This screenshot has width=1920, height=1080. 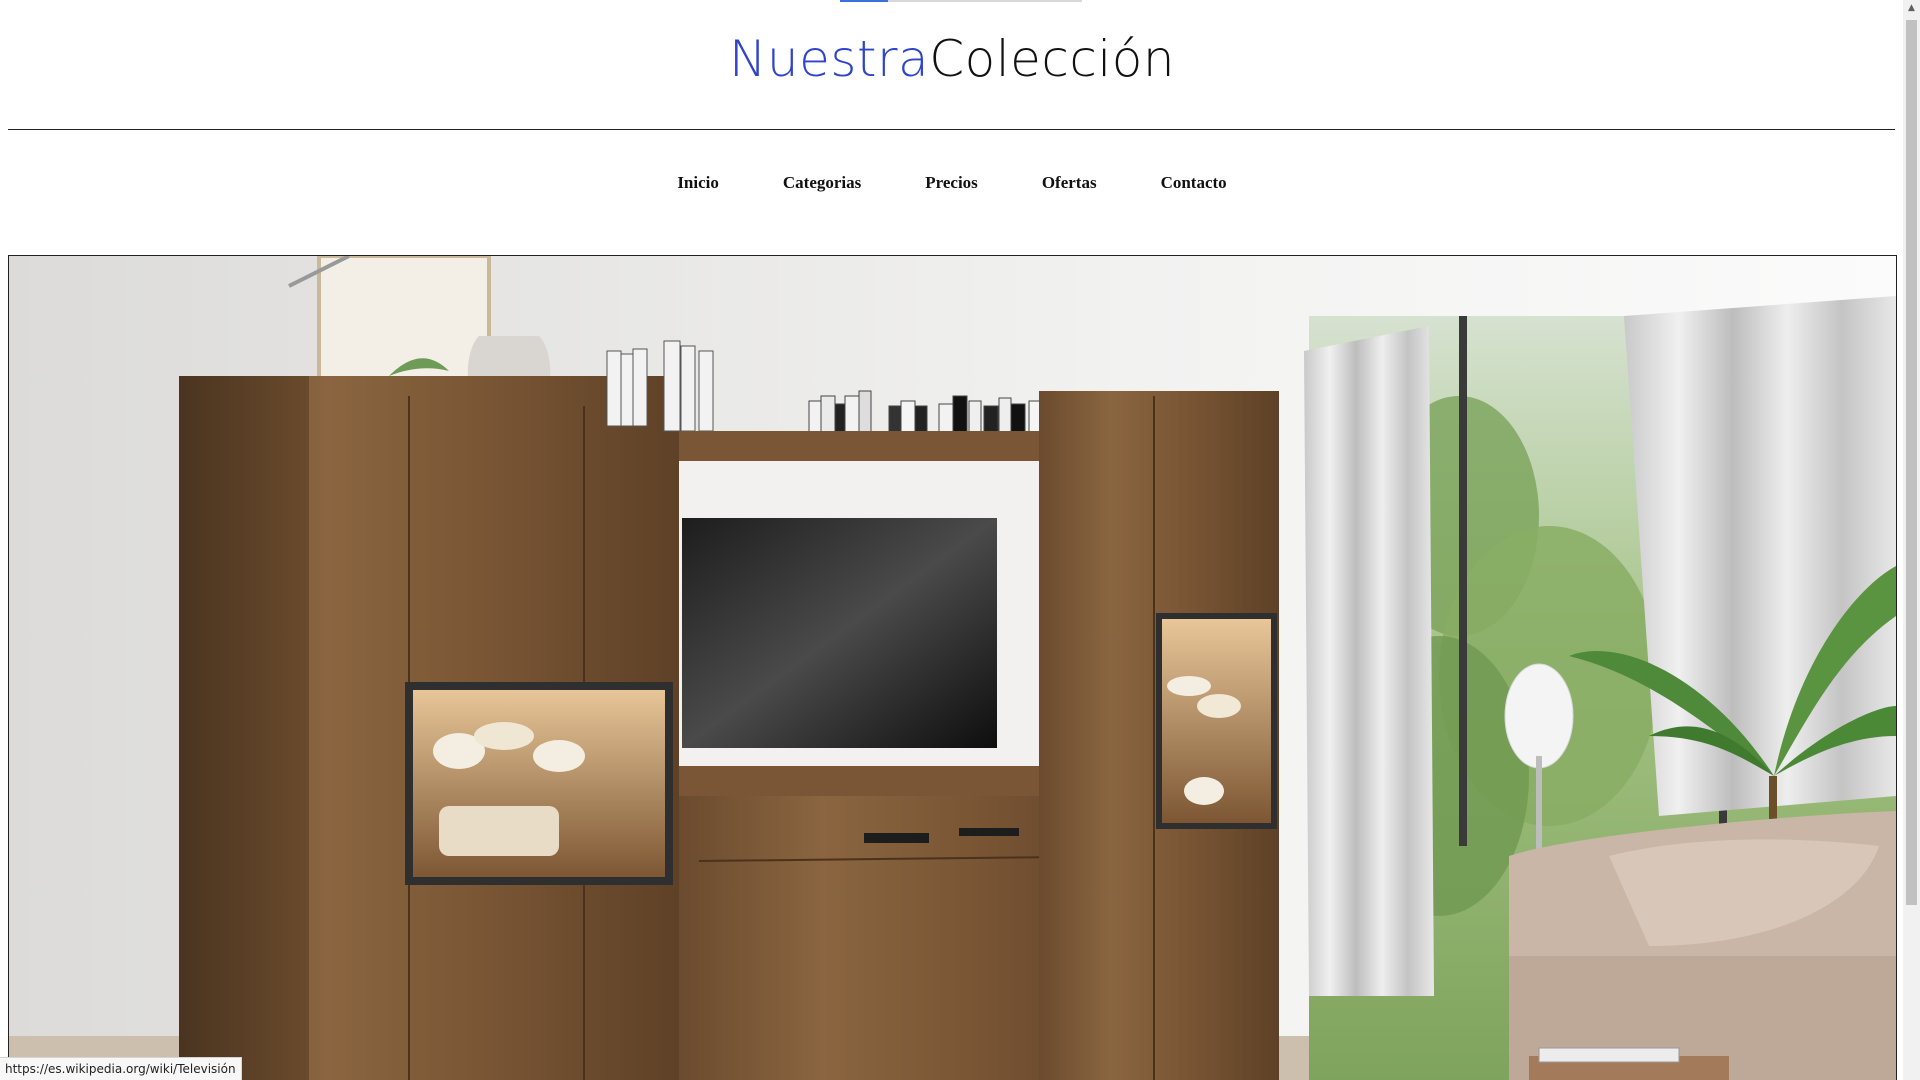 What do you see at coordinates (1911, 8) in the screenshot?
I see `scroll-up-arrow-icon: ▲` at bounding box center [1911, 8].